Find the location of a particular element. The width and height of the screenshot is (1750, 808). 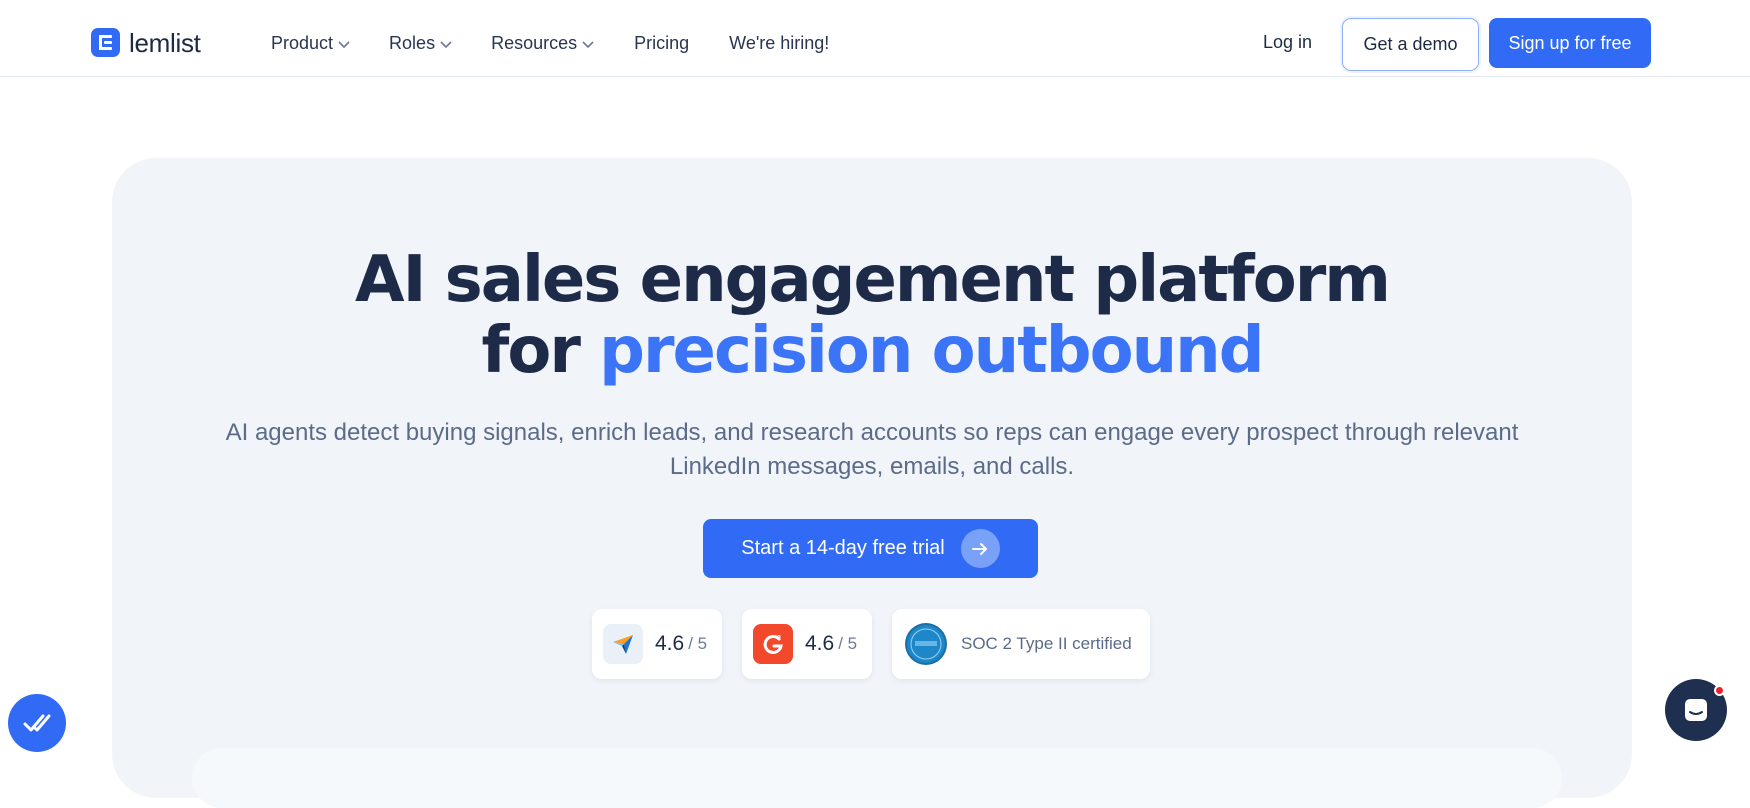

nav-item-label: Pricing is located at coordinates (662, 43).